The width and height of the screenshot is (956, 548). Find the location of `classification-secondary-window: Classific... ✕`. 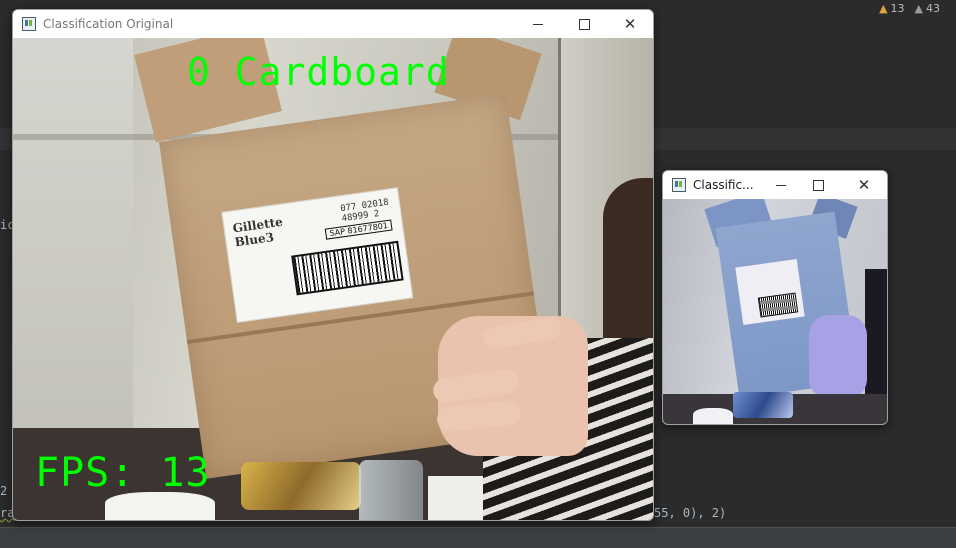

classification-secondary-window: Classific... ✕ is located at coordinates (775, 297).